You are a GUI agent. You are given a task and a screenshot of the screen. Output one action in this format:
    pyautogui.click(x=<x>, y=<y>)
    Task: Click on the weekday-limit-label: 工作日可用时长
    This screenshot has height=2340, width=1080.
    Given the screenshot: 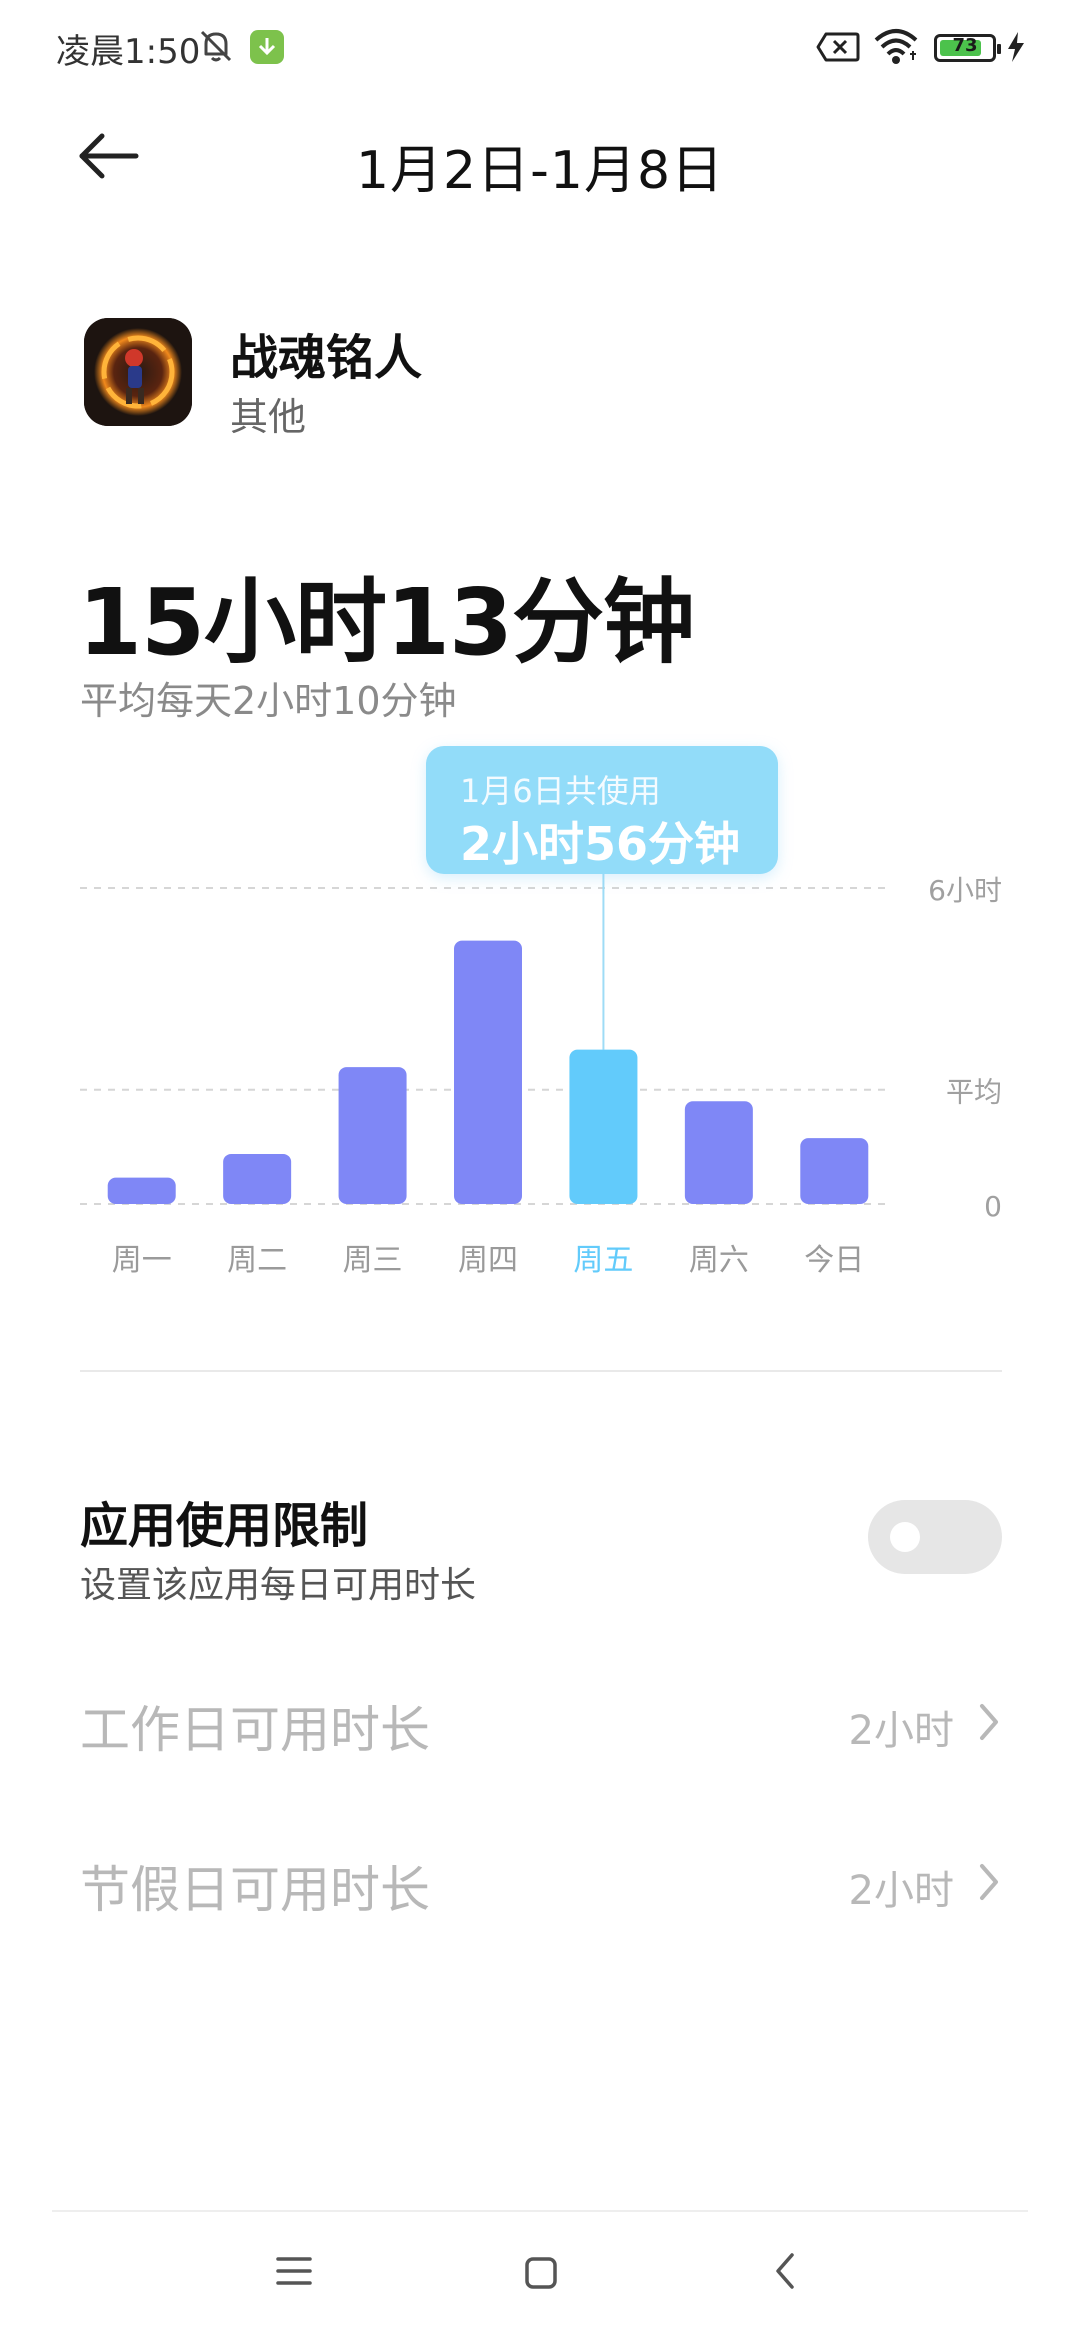 What is the action you would take?
    pyautogui.click(x=255, y=1730)
    